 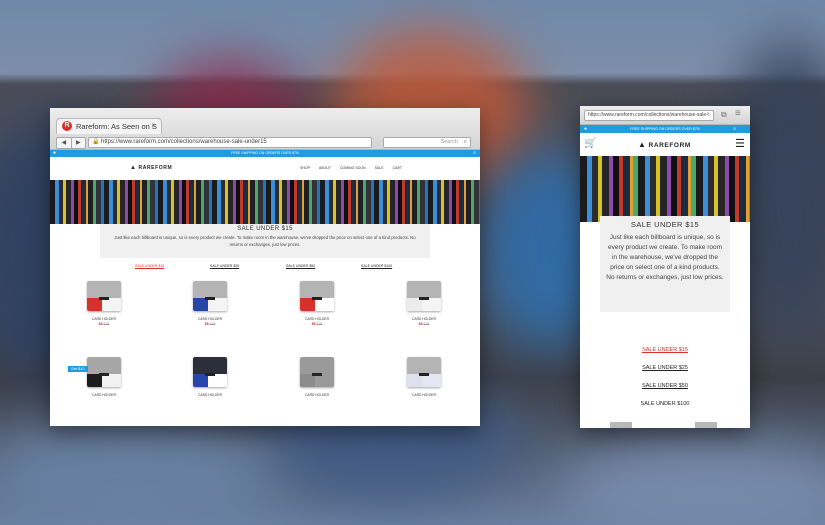 What do you see at coordinates (300, 266) in the screenshot?
I see `filter-under-50: SALE UNDER $50` at bounding box center [300, 266].